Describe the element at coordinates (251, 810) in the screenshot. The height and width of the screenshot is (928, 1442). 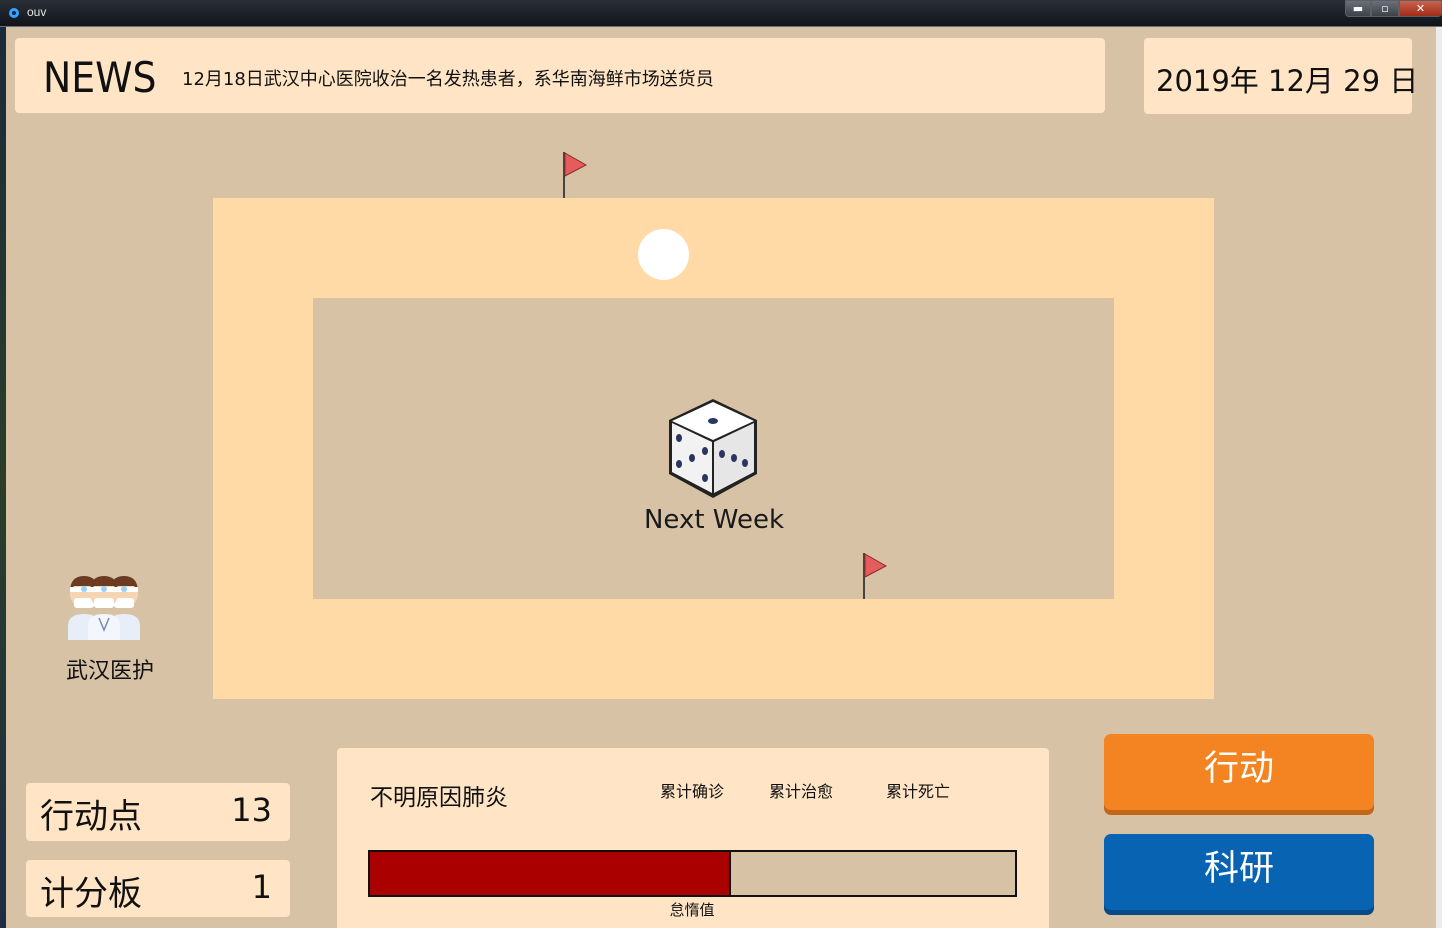
I see `action-points-value: 13` at that location.